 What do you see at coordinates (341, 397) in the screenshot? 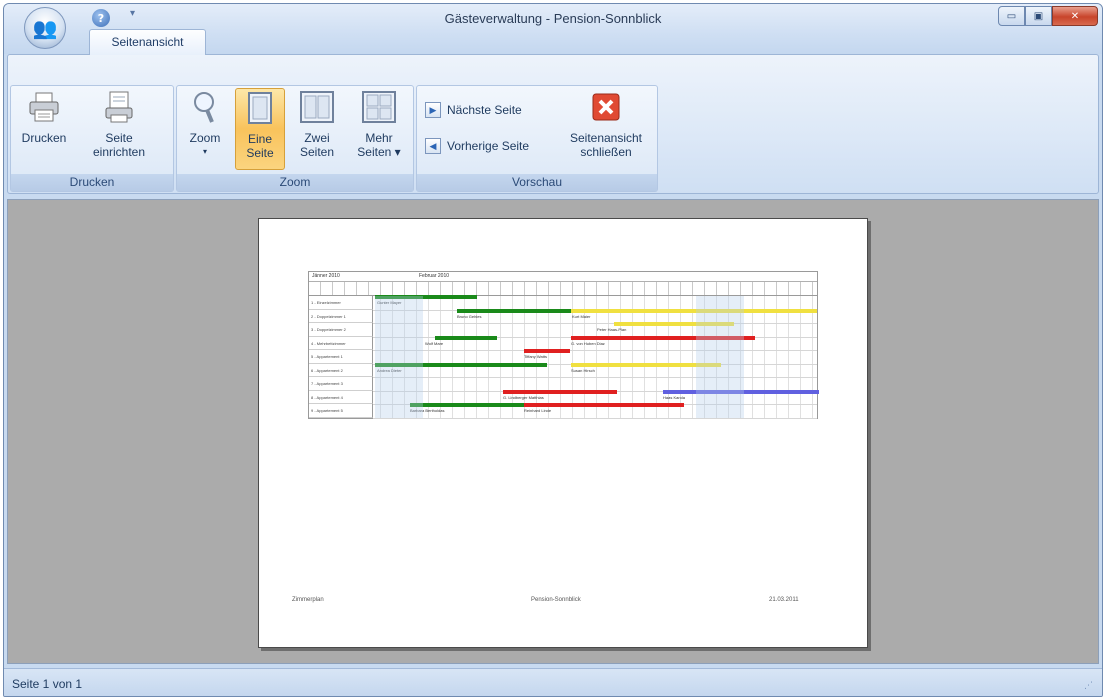
I see `room-row-label: 8 - Appartement 4` at bounding box center [341, 397].